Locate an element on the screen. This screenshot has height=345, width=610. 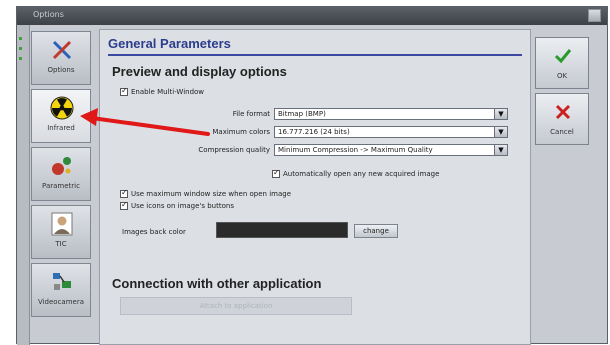
radiation-icon is located at coordinates (62, 108).